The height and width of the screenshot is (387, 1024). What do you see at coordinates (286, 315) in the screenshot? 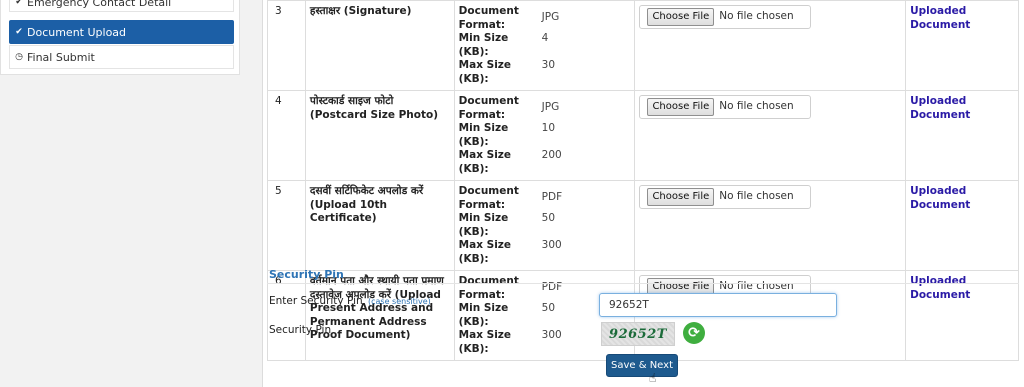
I see `row-number: 6` at bounding box center [286, 315].